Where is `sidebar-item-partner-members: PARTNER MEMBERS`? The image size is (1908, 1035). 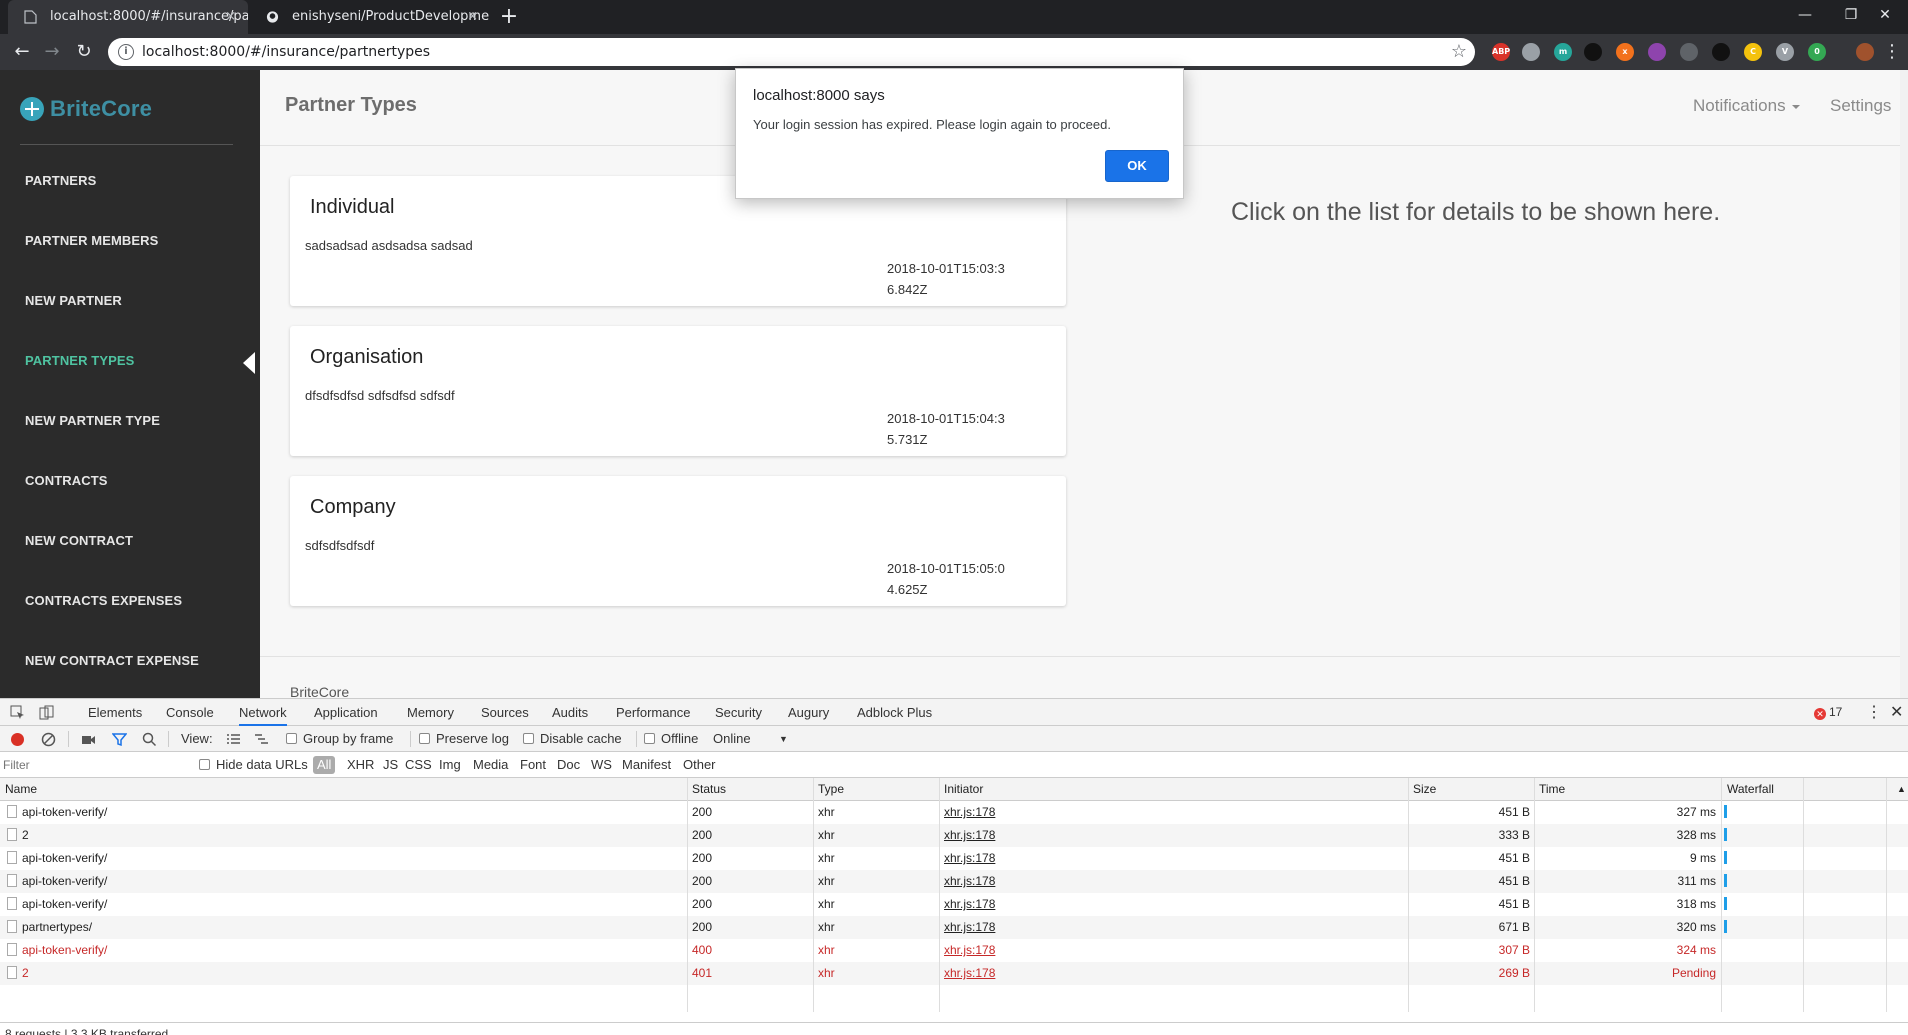
sidebar-item-partner-members: PARTNER MEMBERS is located at coordinates (91, 240).